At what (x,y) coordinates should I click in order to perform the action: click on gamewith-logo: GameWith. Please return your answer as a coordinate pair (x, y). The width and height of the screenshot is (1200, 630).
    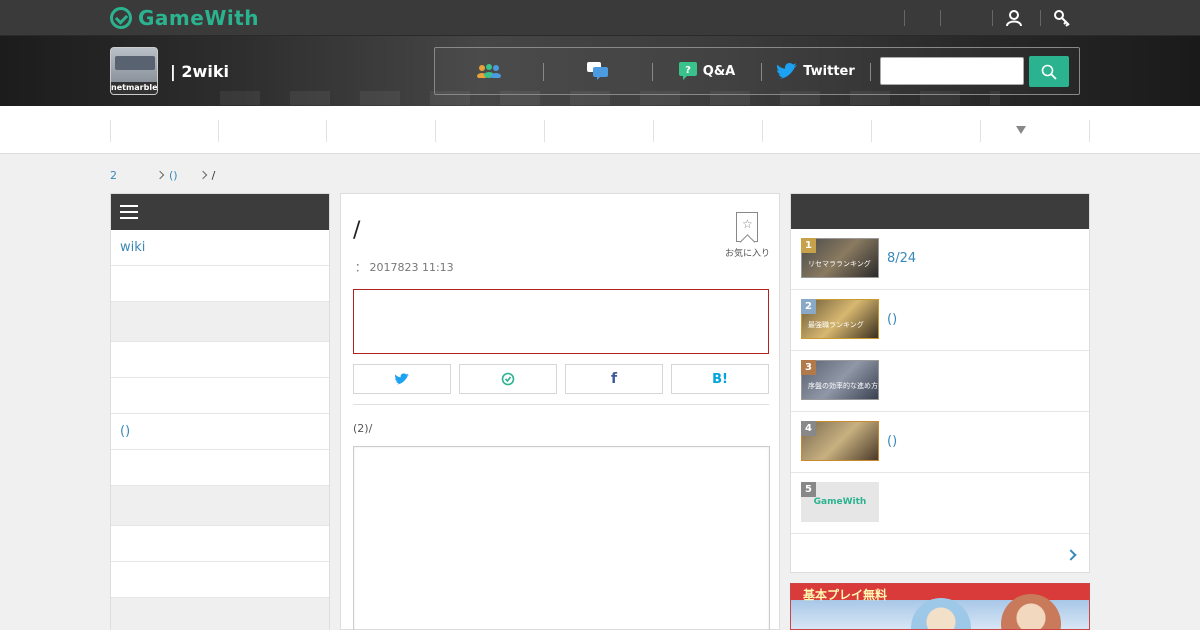
    Looking at the image, I should click on (184, 18).